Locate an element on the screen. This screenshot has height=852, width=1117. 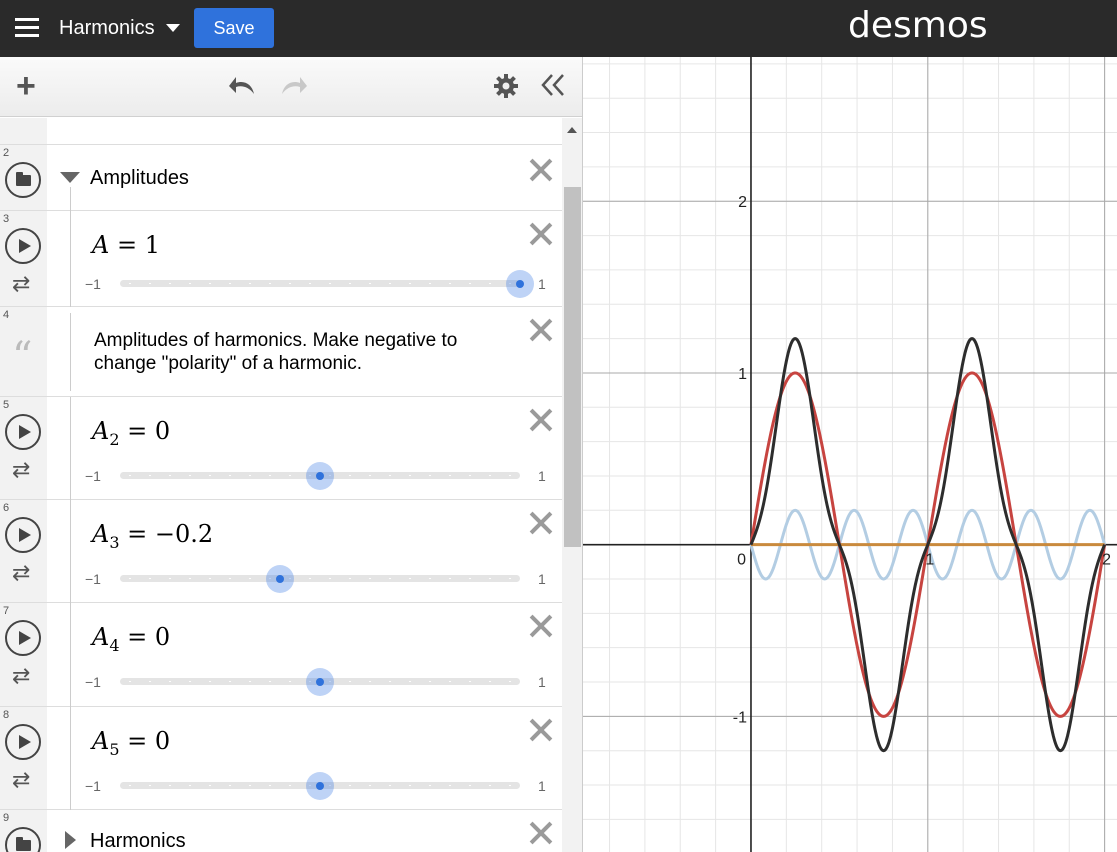
expression-row: 3 ⇄ A = 1 −1 1 is located at coordinates (281, 259).